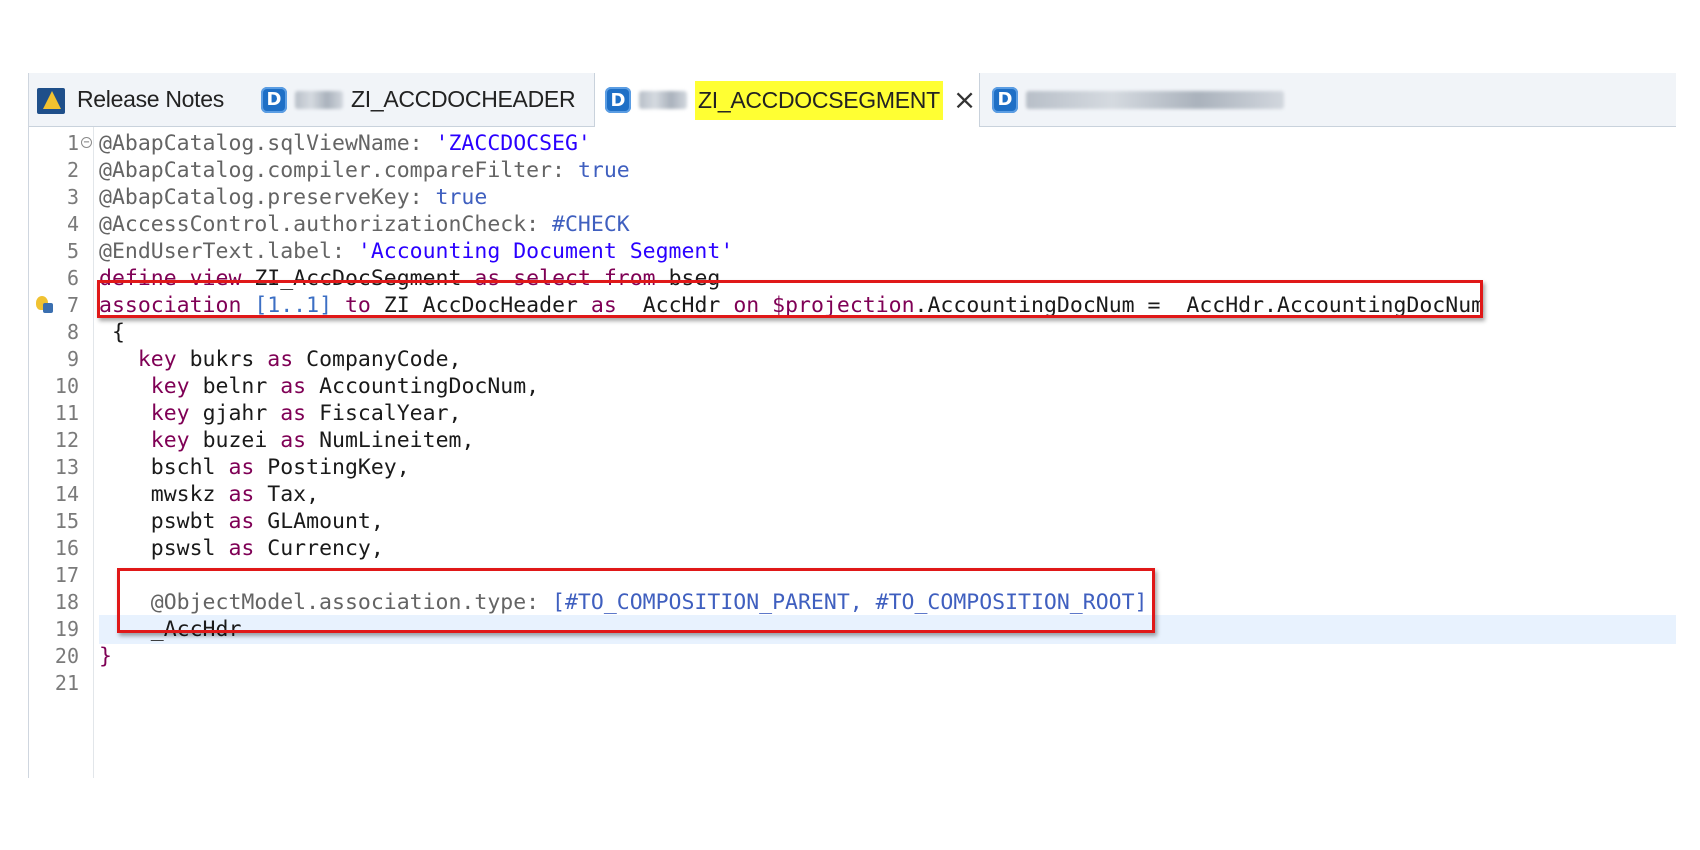 Image resolution: width=1700 pixels, height=850 pixels. What do you see at coordinates (852, 467) in the screenshot?
I see `code-line: 13 bschl as PostingKey,` at bounding box center [852, 467].